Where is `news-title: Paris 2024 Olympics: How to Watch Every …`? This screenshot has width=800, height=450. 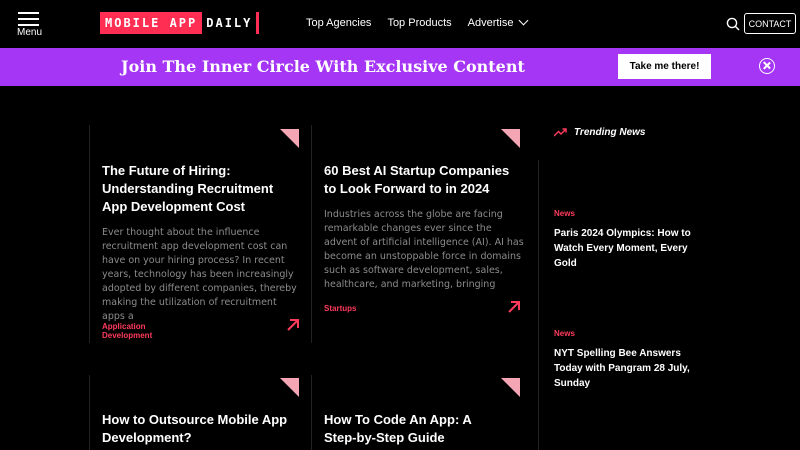 news-title: Paris 2024 Olympics: How to Watch Every … is located at coordinates (629, 248).